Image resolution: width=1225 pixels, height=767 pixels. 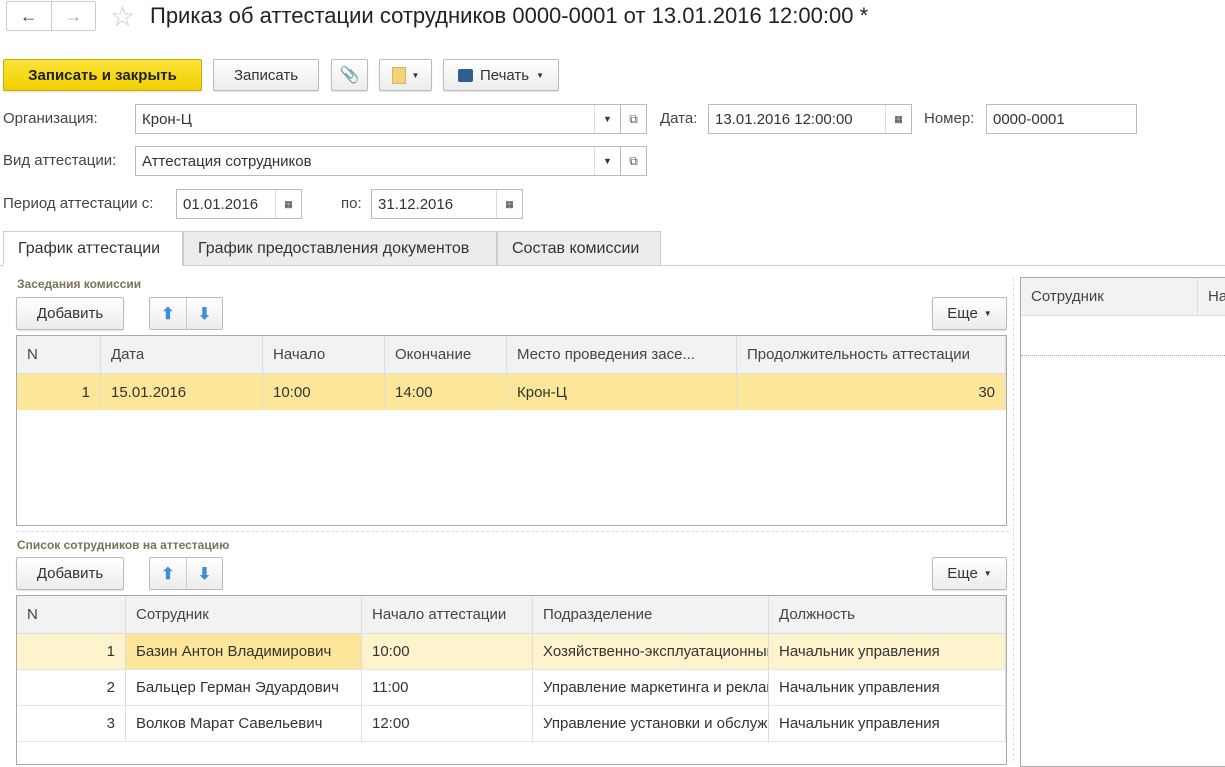 I want to click on org-field: Крон-Ц ▼, so click(x=378, y=119).